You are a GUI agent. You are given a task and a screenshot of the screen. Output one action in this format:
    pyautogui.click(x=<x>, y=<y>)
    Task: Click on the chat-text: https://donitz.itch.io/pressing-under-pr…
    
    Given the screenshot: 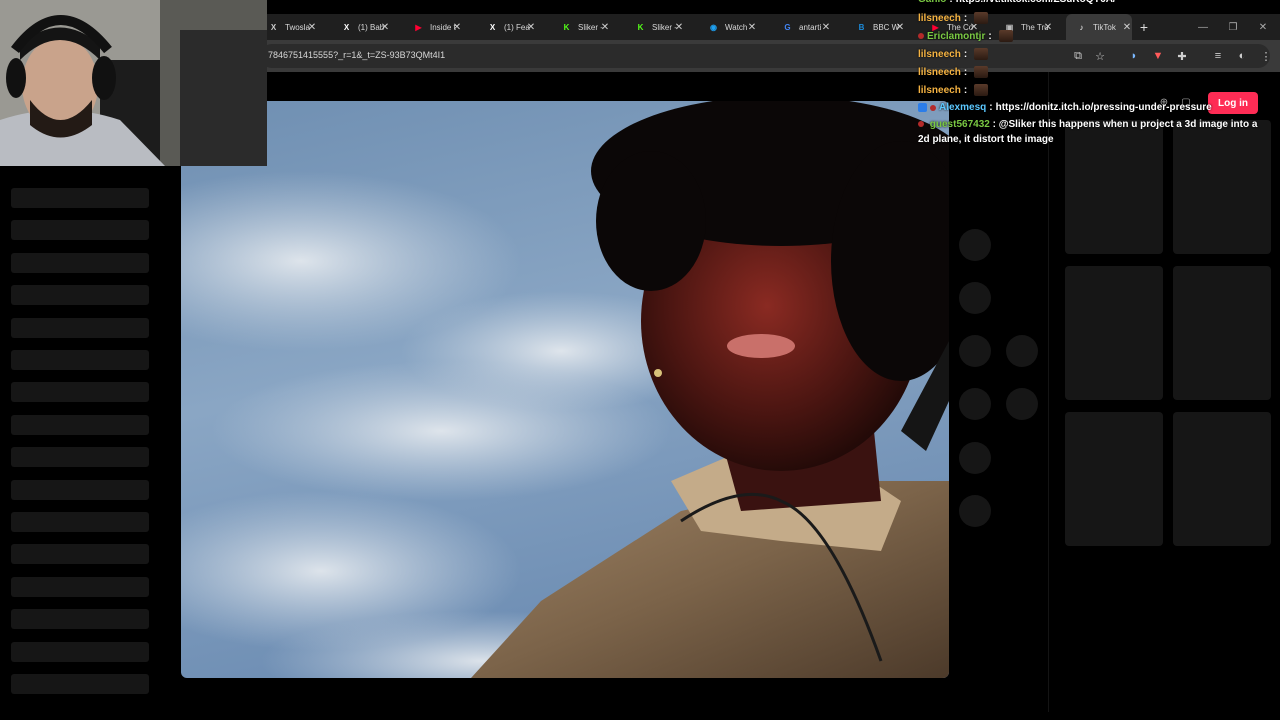 What is the action you would take?
    pyautogui.click(x=1103, y=107)
    